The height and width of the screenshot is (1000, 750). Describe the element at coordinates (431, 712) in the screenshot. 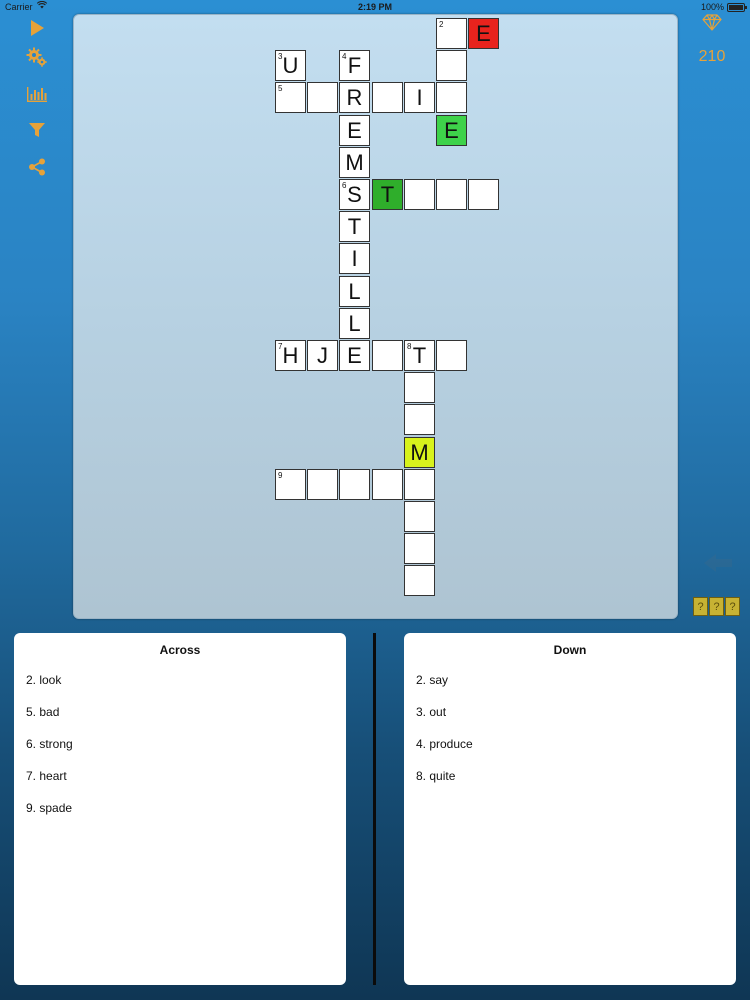

I see `down-clue: 3. out` at that location.